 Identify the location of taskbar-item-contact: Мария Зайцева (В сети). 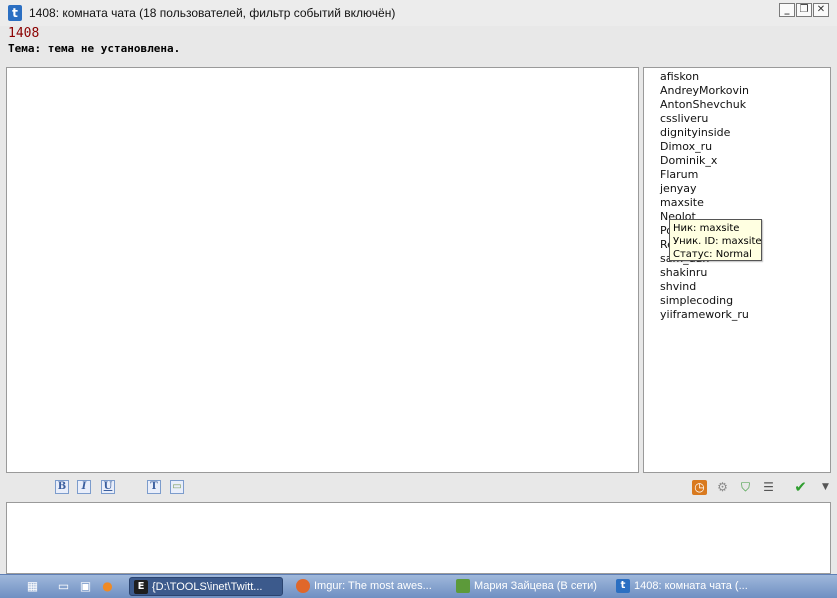
(528, 586).